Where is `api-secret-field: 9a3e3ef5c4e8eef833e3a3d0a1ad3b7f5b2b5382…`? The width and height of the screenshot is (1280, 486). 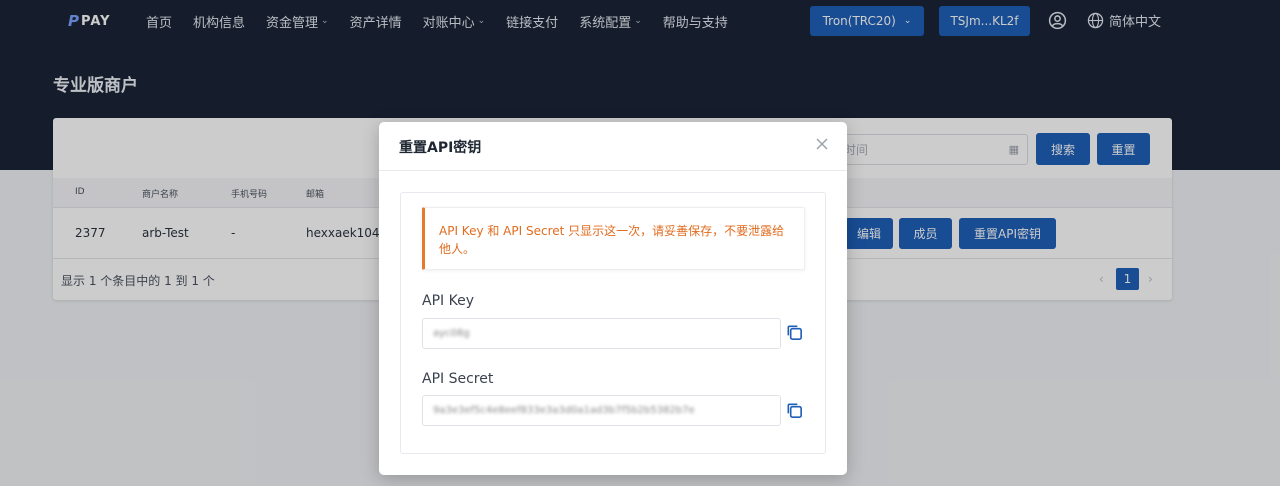 api-secret-field: 9a3e3ef5c4e8eef833e3a3d0a1ad3b7f5b2b5382… is located at coordinates (601, 410).